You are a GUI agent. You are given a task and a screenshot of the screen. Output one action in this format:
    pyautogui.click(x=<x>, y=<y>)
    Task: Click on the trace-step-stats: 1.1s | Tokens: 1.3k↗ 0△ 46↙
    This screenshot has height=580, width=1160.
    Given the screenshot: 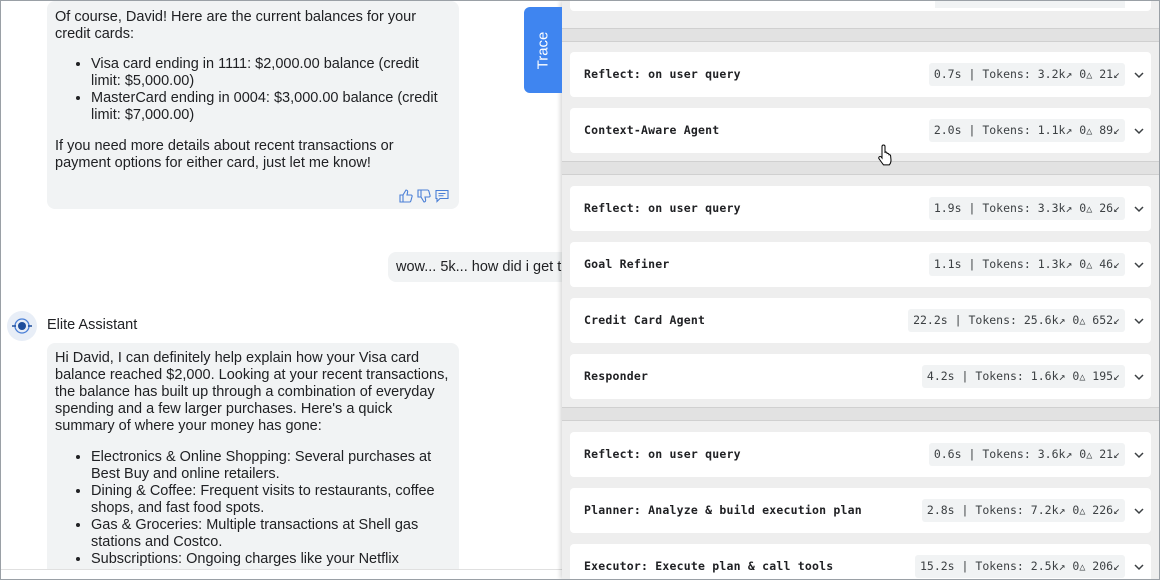 What is the action you would take?
    pyautogui.click(x=1026, y=264)
    